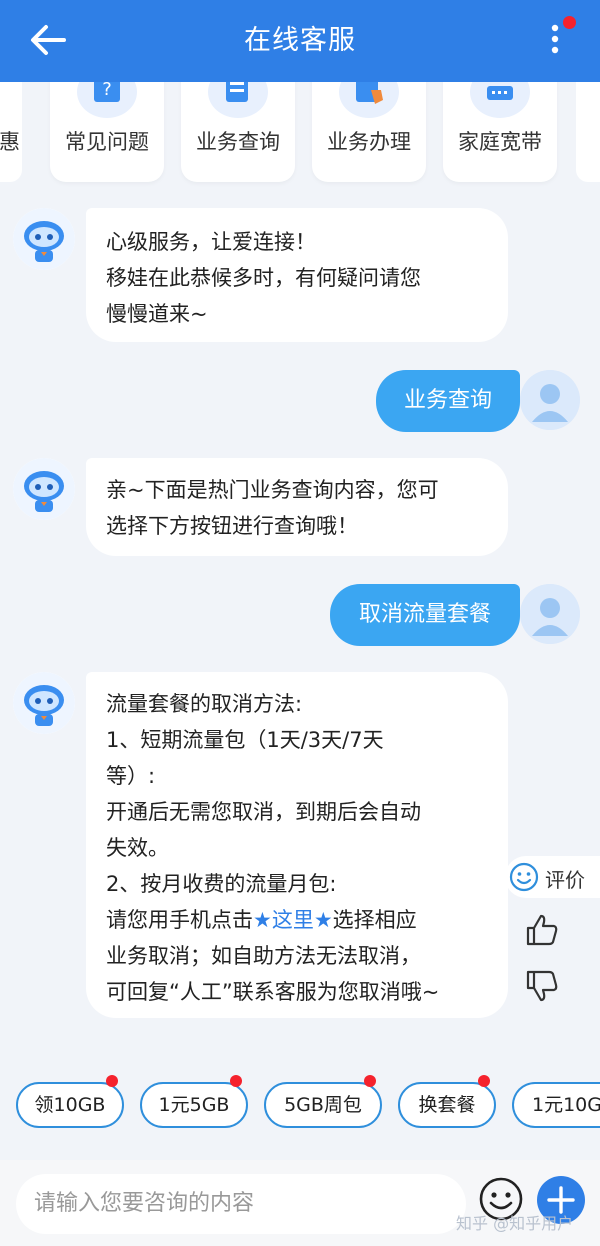 The width and height of the screenshot is (600, 1246). I want to click on page-title: 在线客服, so click(300, 40).